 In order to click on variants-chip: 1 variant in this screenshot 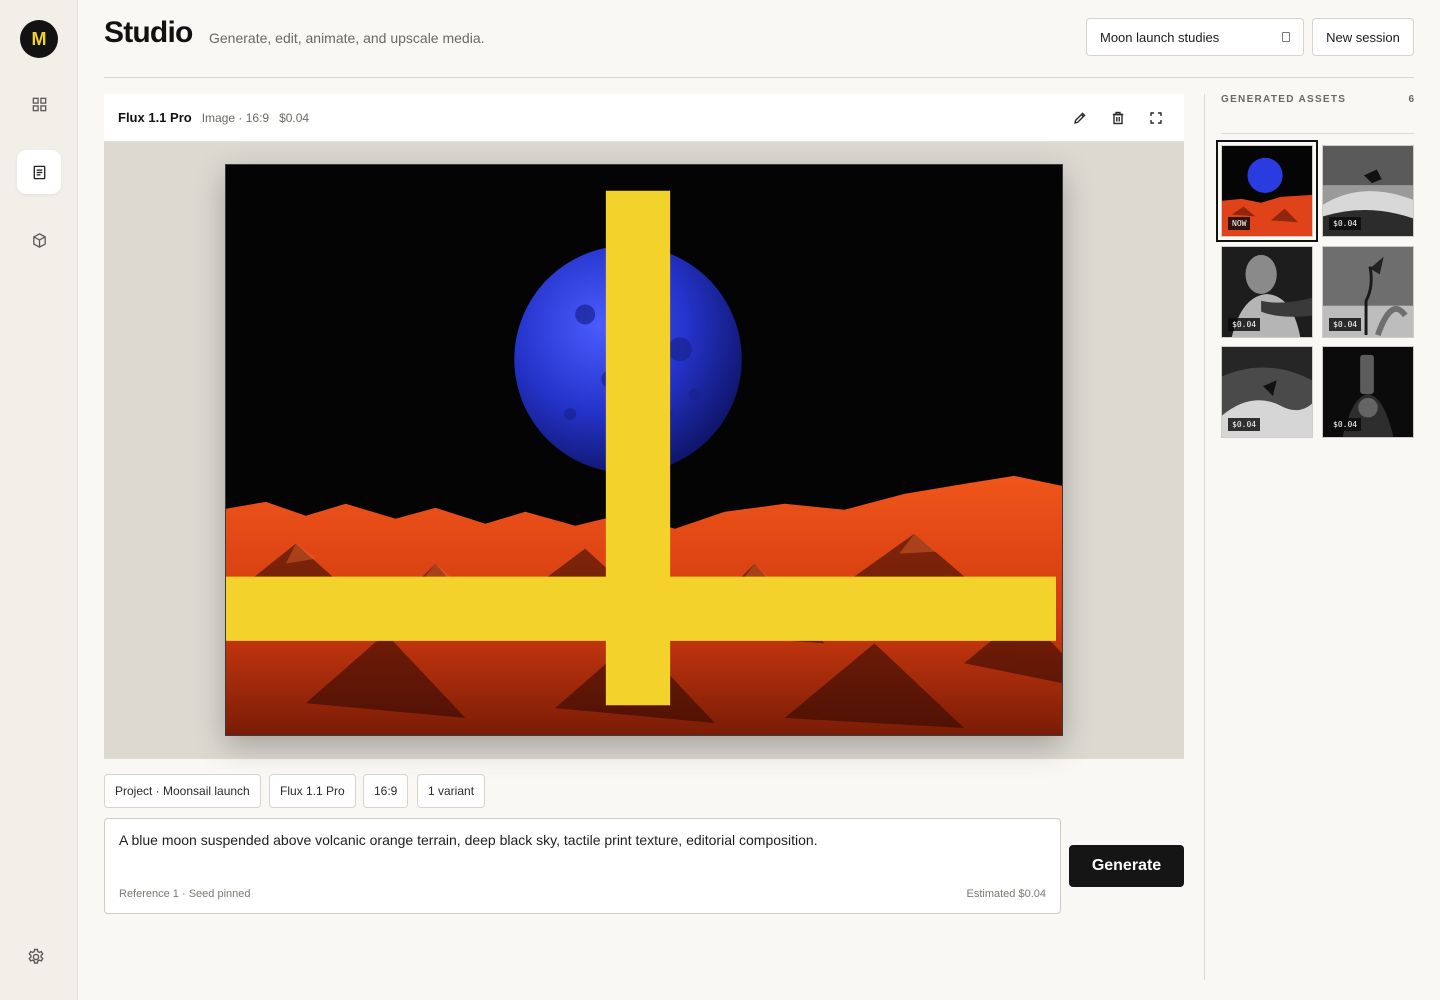, I will do `click(451, 791)`.